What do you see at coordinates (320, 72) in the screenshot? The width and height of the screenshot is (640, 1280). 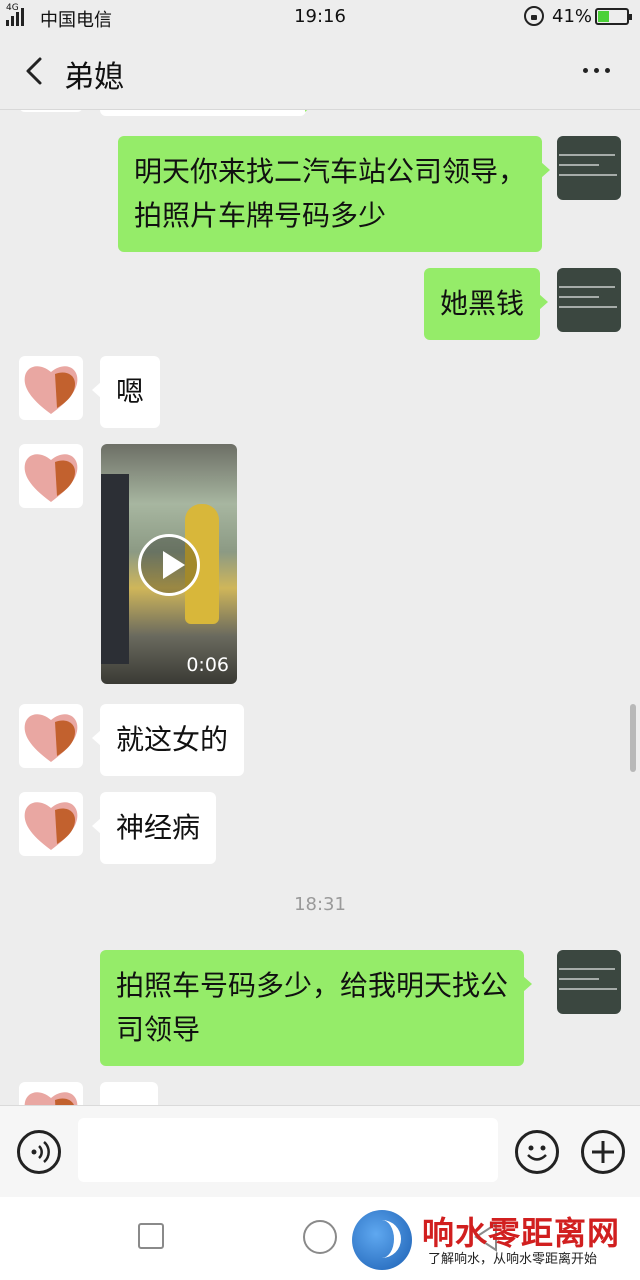 I see `chat-header: 弟媳` at bounding box center [320, 72].